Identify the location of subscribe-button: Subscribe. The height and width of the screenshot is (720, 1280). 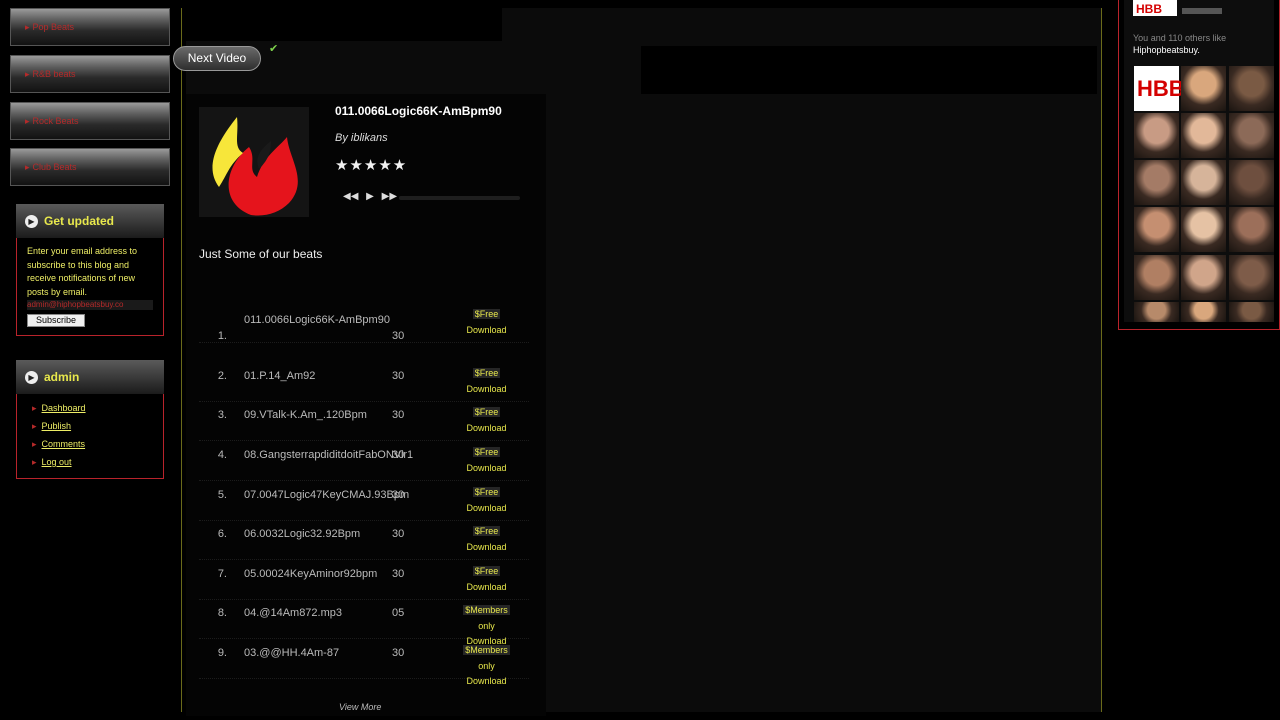
(56, 320).